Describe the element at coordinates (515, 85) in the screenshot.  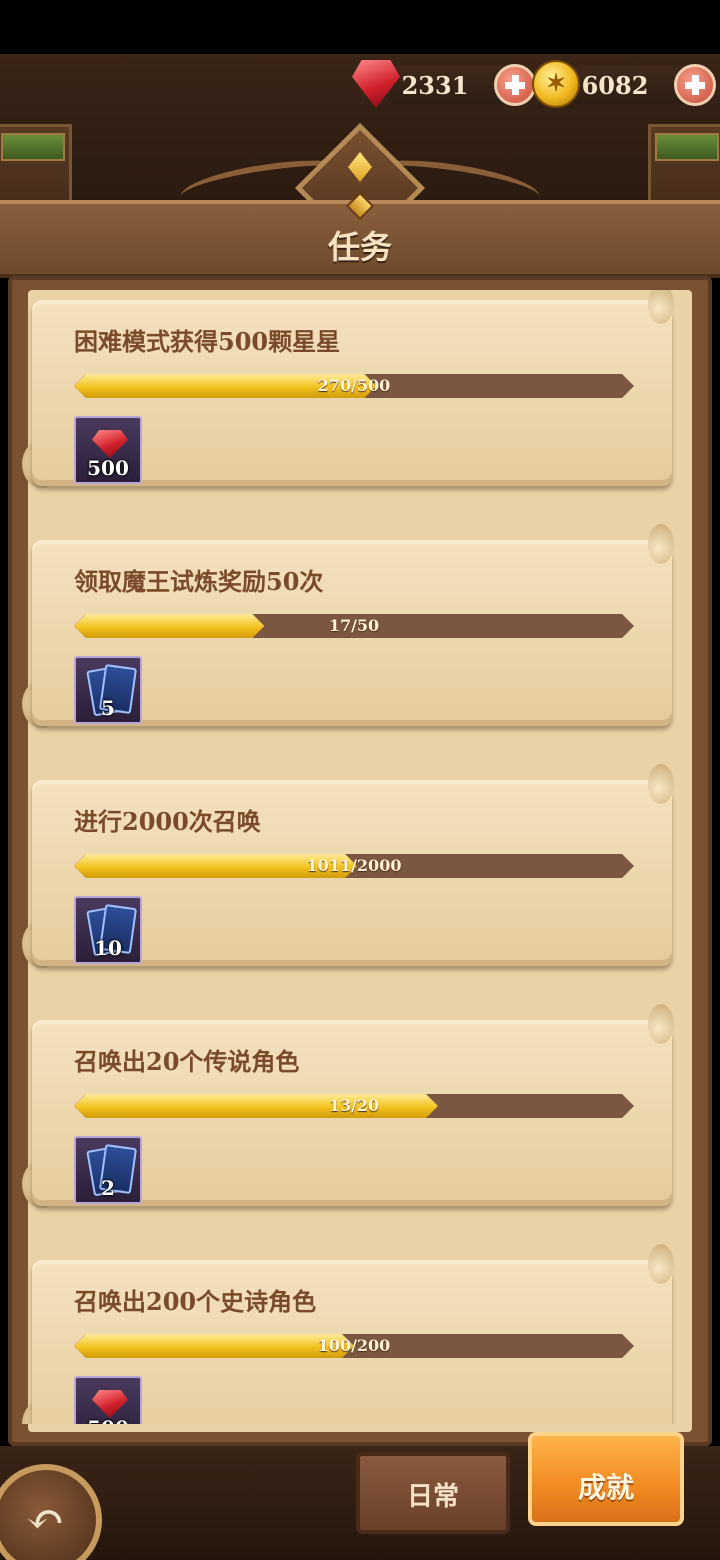
I see `add-gems-button` at that location.